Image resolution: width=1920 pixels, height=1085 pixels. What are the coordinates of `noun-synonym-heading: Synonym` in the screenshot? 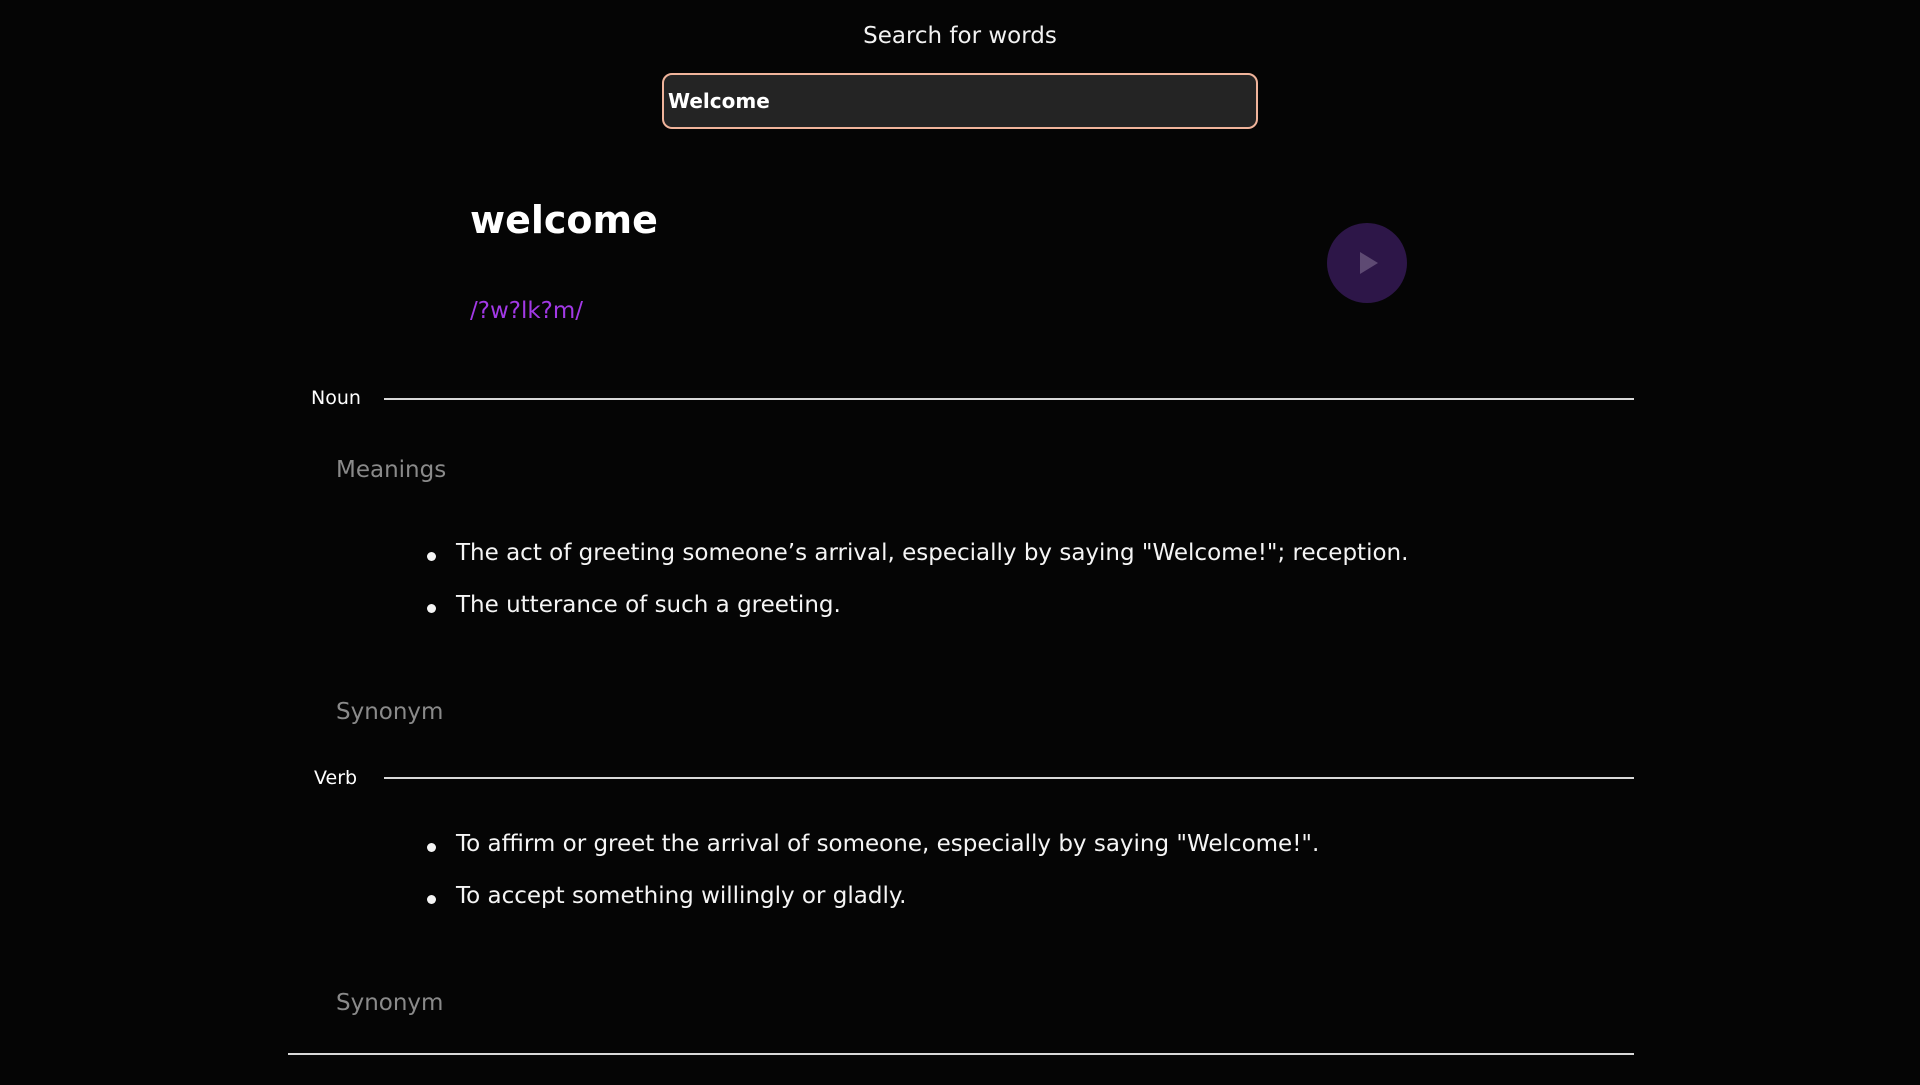 It's located at (390, 712).